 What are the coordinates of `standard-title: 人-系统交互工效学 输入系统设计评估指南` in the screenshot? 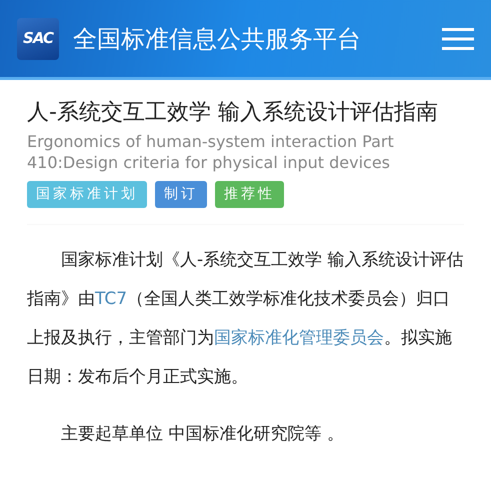 It's located at (233, 113).